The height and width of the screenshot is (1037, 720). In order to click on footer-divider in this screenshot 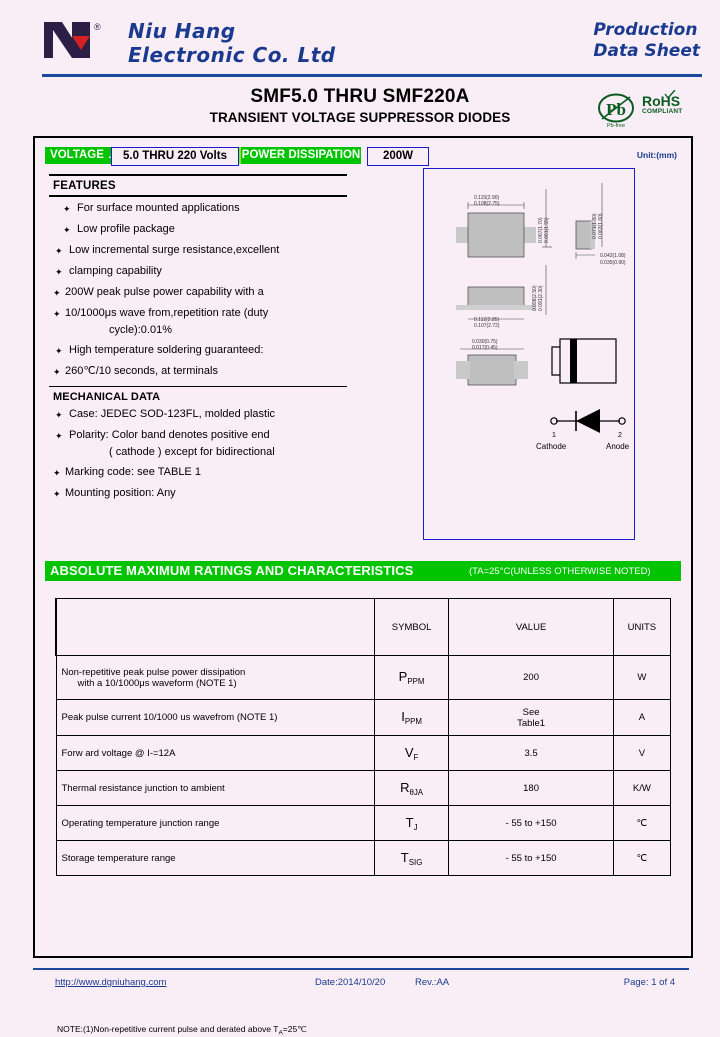, I will do `click(361, 969)`.